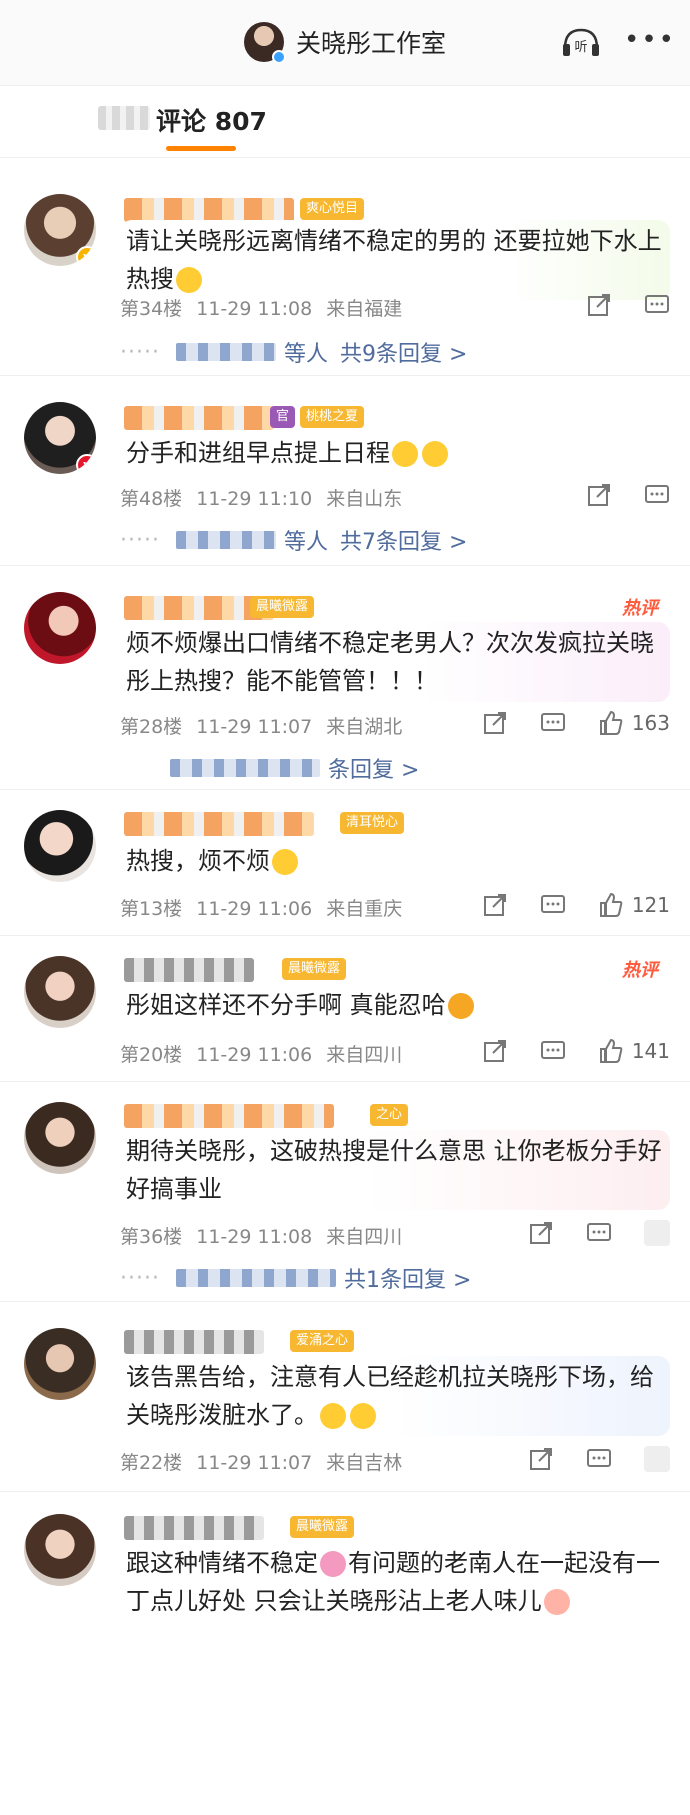 The image size is (690, 1815). What do you see at coordinates (151, 909) in the screenshot?
I see `floor-number: 第13楼` at bounding box center [151, 909].